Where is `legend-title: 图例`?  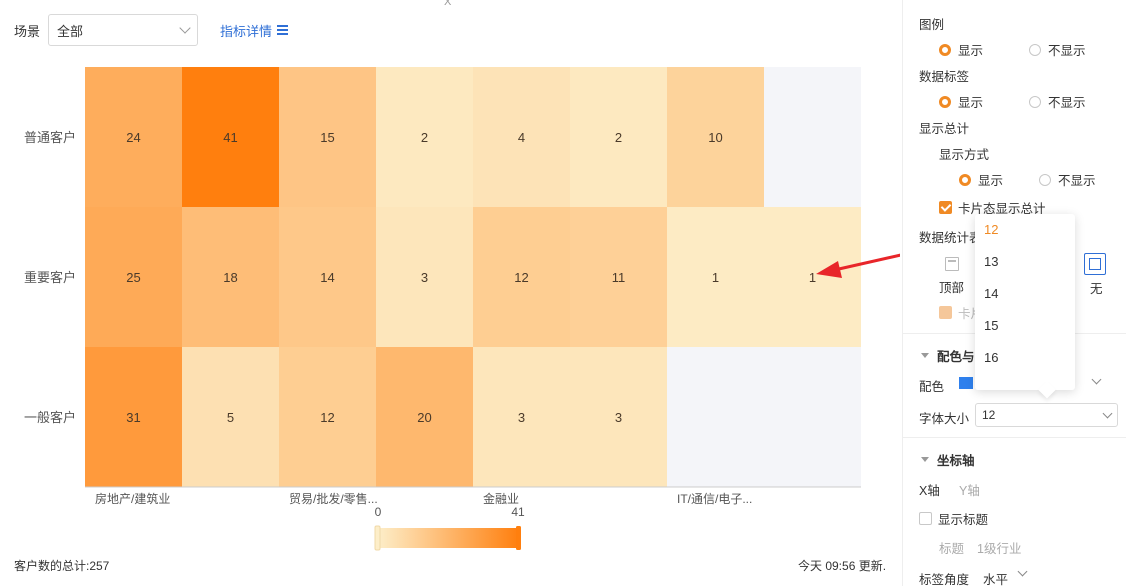 legend-title: 图例 is located at coordinates (932, 25).